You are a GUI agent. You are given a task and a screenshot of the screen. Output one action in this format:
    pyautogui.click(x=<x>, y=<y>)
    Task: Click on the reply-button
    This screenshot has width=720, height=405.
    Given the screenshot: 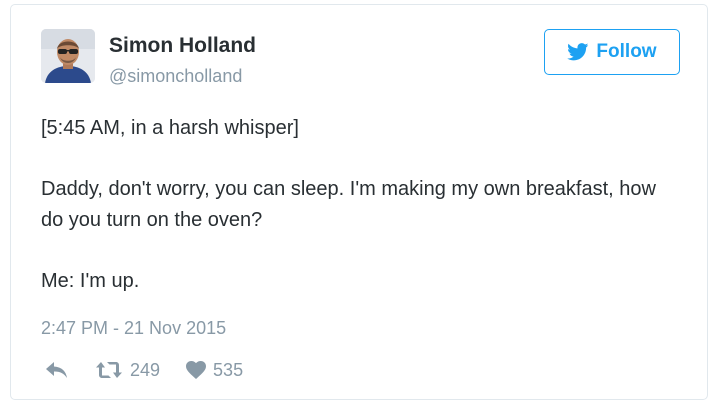 What is the action you would take?
    pyautogui.click(x=57, y=370)
    